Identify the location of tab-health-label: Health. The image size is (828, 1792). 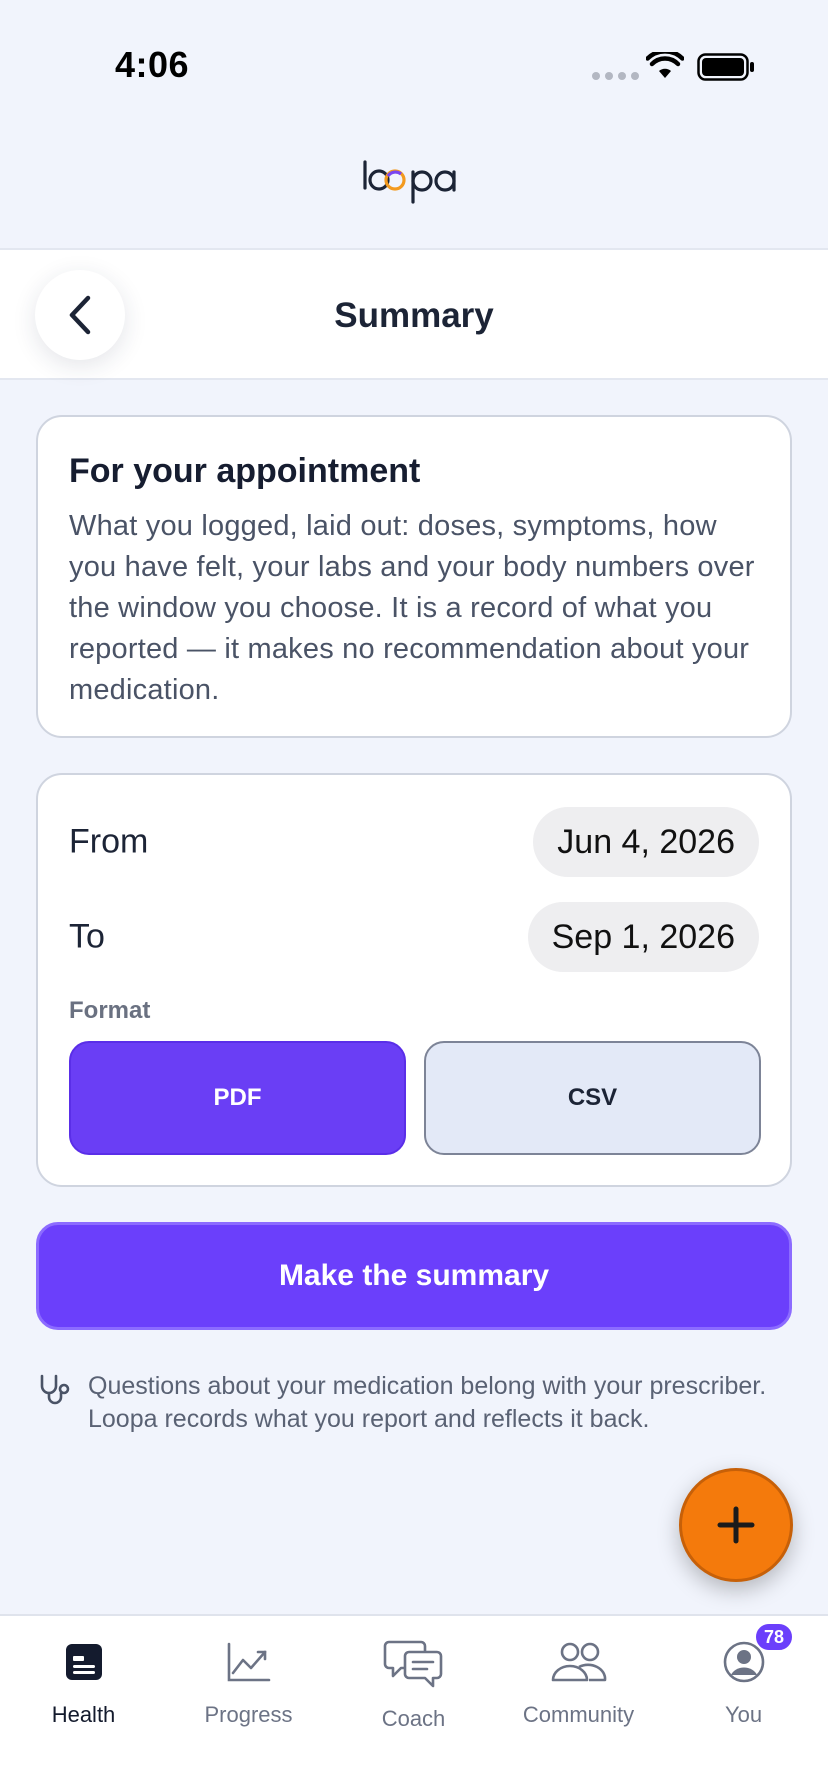
(83, 1714).